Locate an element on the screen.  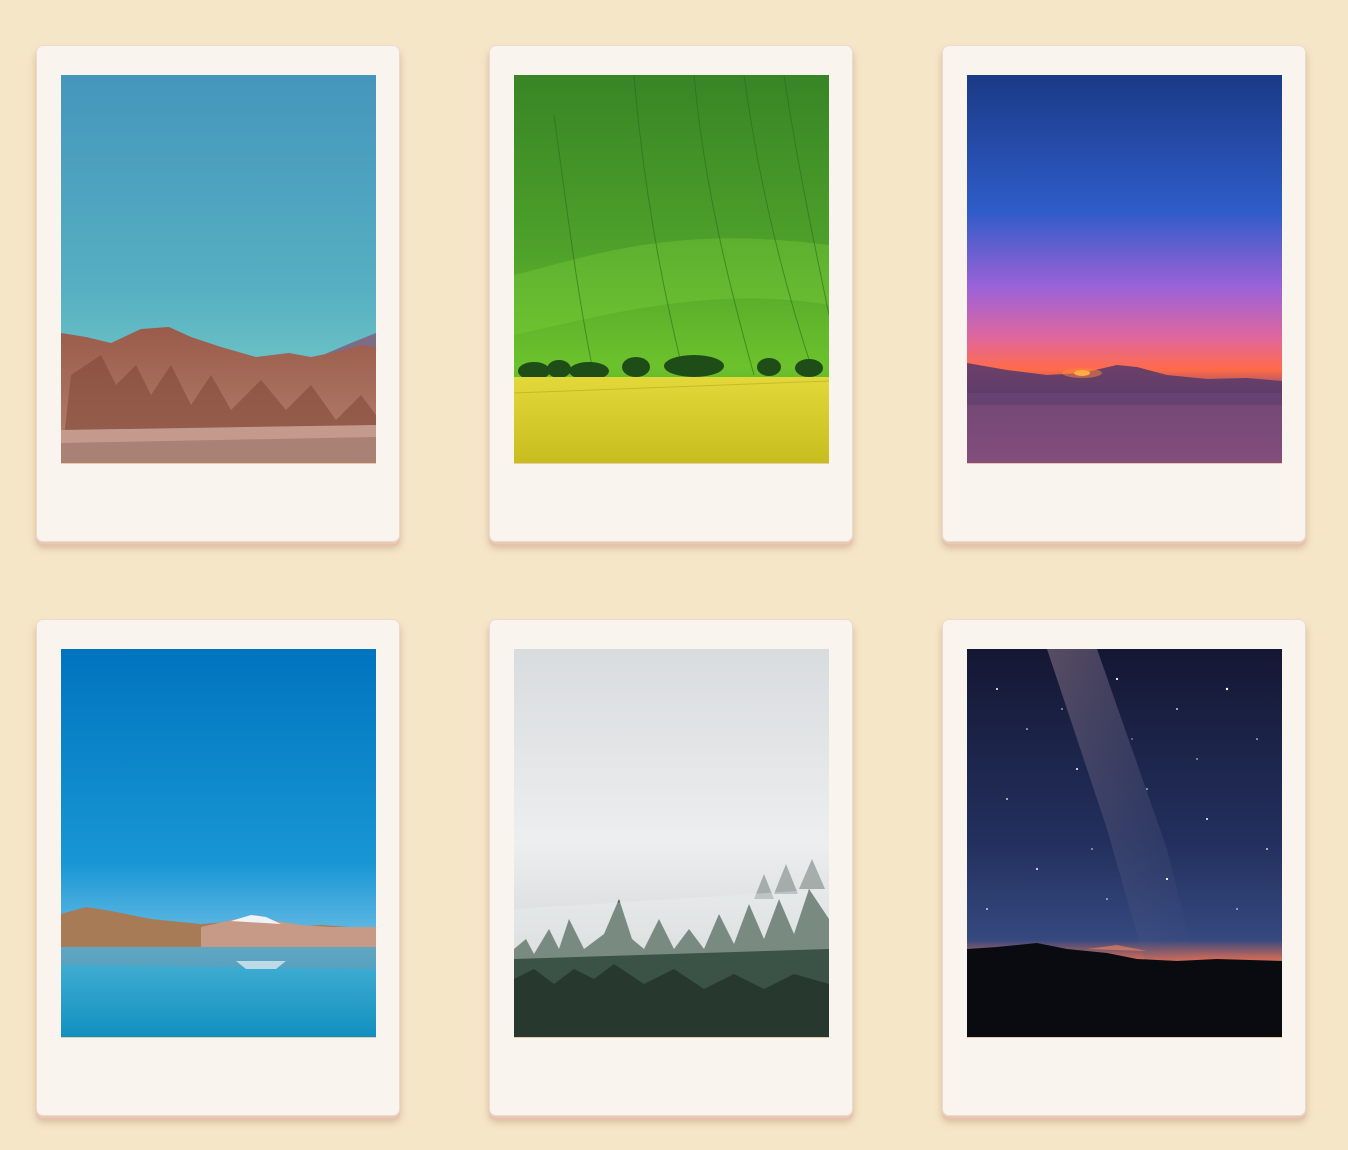
photo-green-field is located at coordinates (671, 269).